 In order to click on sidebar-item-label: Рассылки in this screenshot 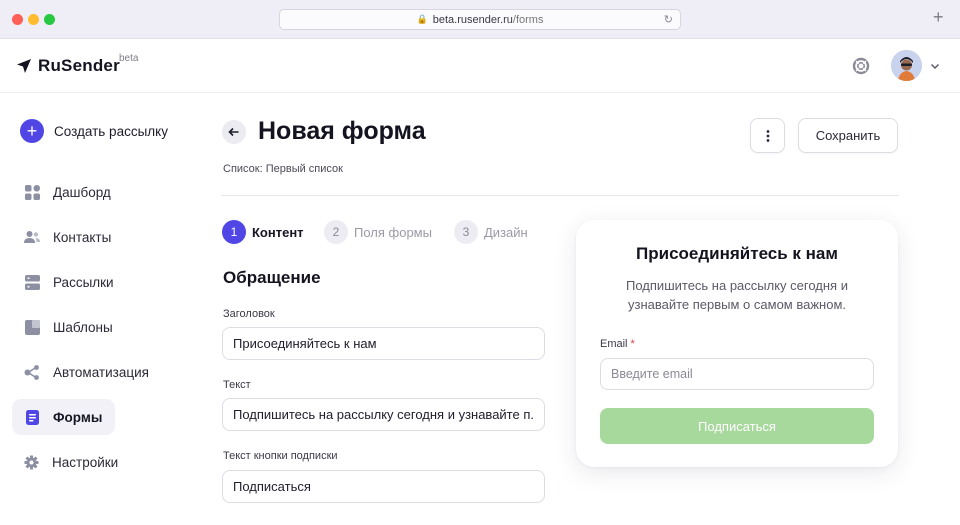, I will do `click(83, 282)`.